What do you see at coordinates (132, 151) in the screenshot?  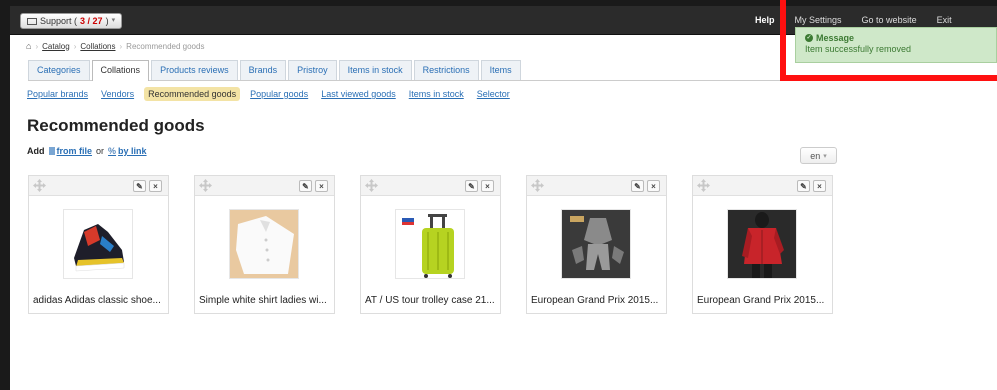 I see `by-link-label: by link` at bounding box center [132, 151].